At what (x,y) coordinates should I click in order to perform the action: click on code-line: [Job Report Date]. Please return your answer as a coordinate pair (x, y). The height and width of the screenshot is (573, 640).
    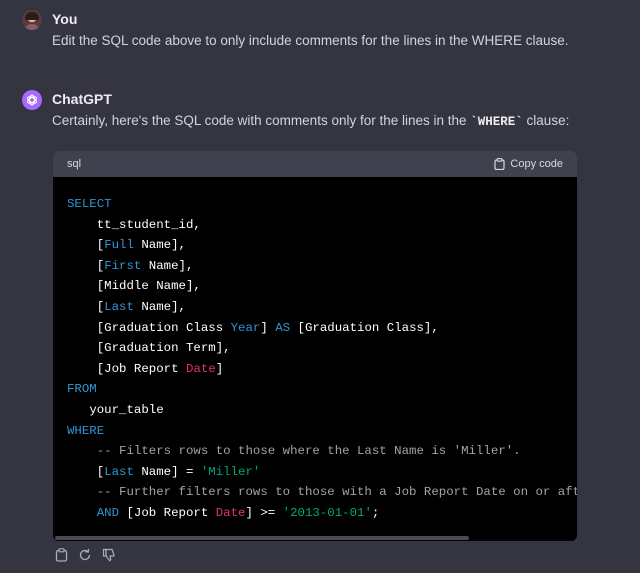
    Looking at the image, I should click on (322, 369).